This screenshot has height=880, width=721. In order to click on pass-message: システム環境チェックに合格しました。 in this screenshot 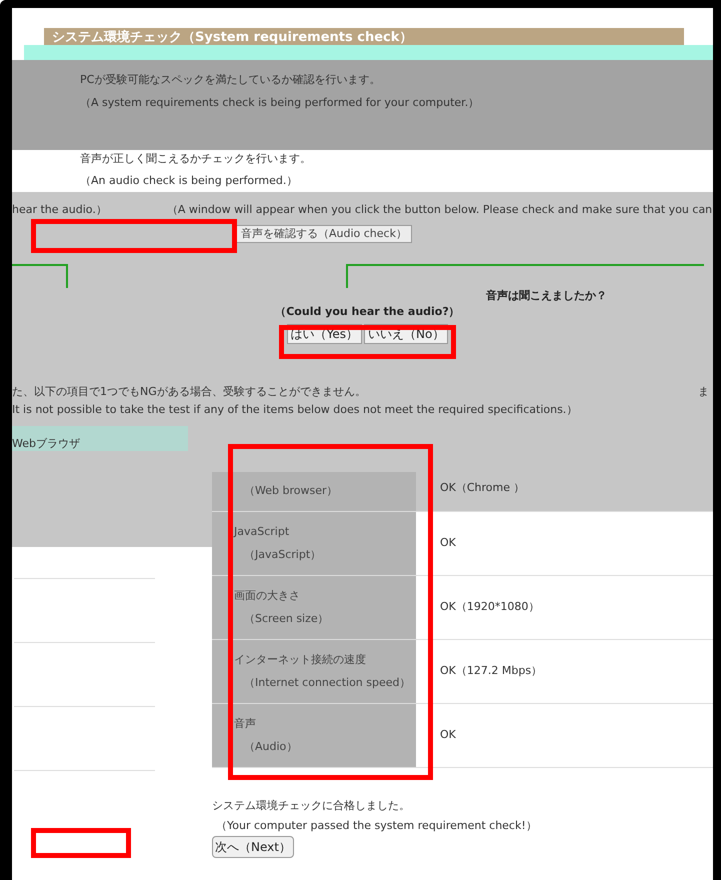, I will do `click(311, 806)`.